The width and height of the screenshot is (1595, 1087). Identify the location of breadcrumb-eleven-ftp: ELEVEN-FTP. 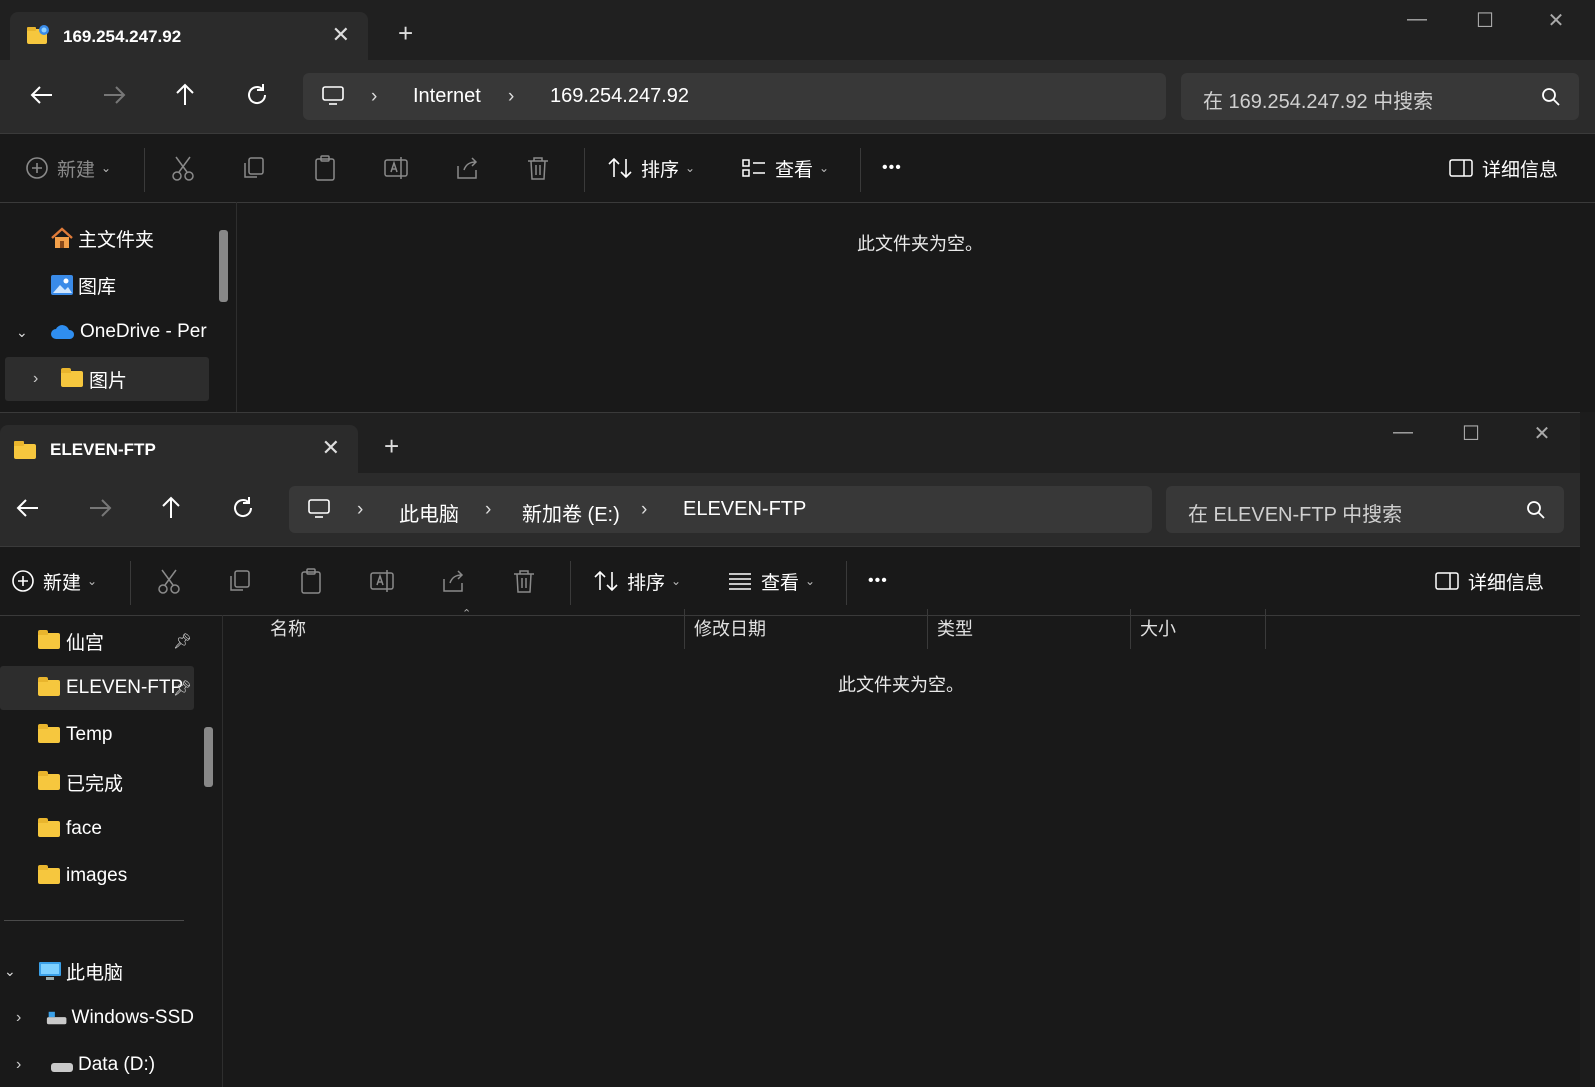
(744, 509).